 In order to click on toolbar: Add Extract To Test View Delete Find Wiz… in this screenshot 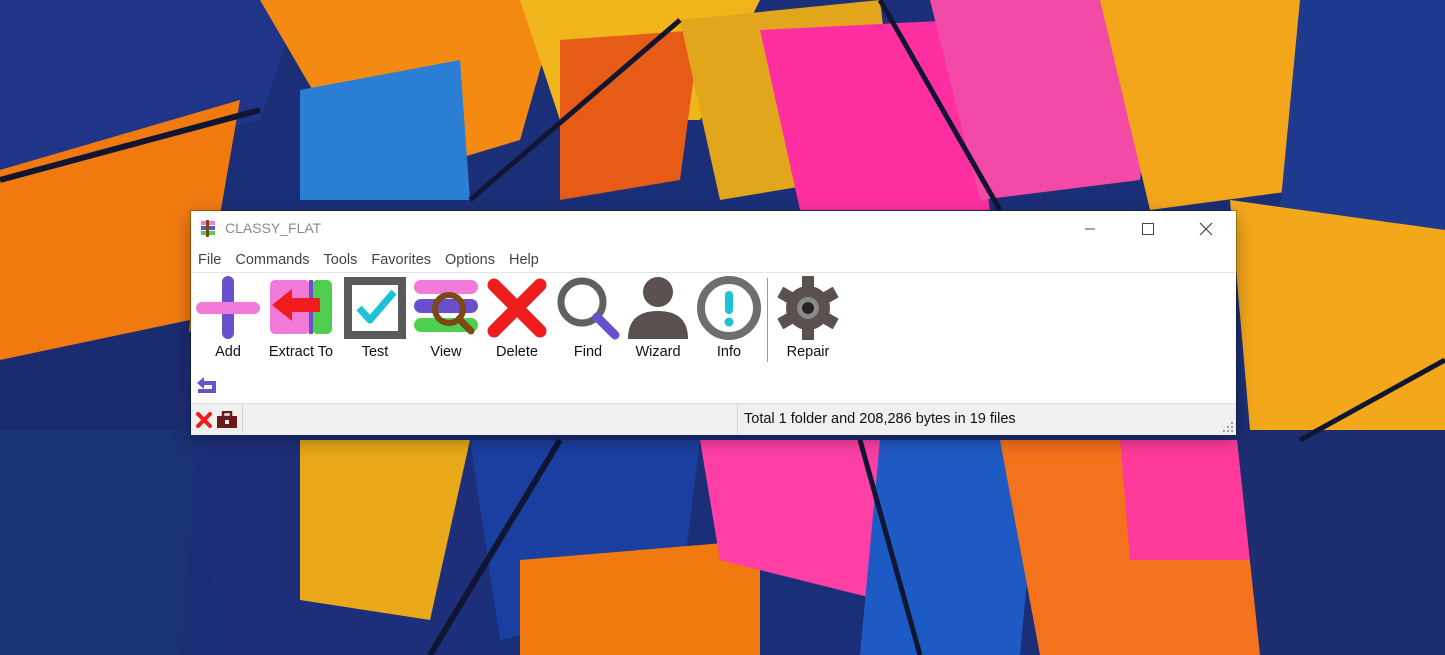, I will do `click(713, 321)`.